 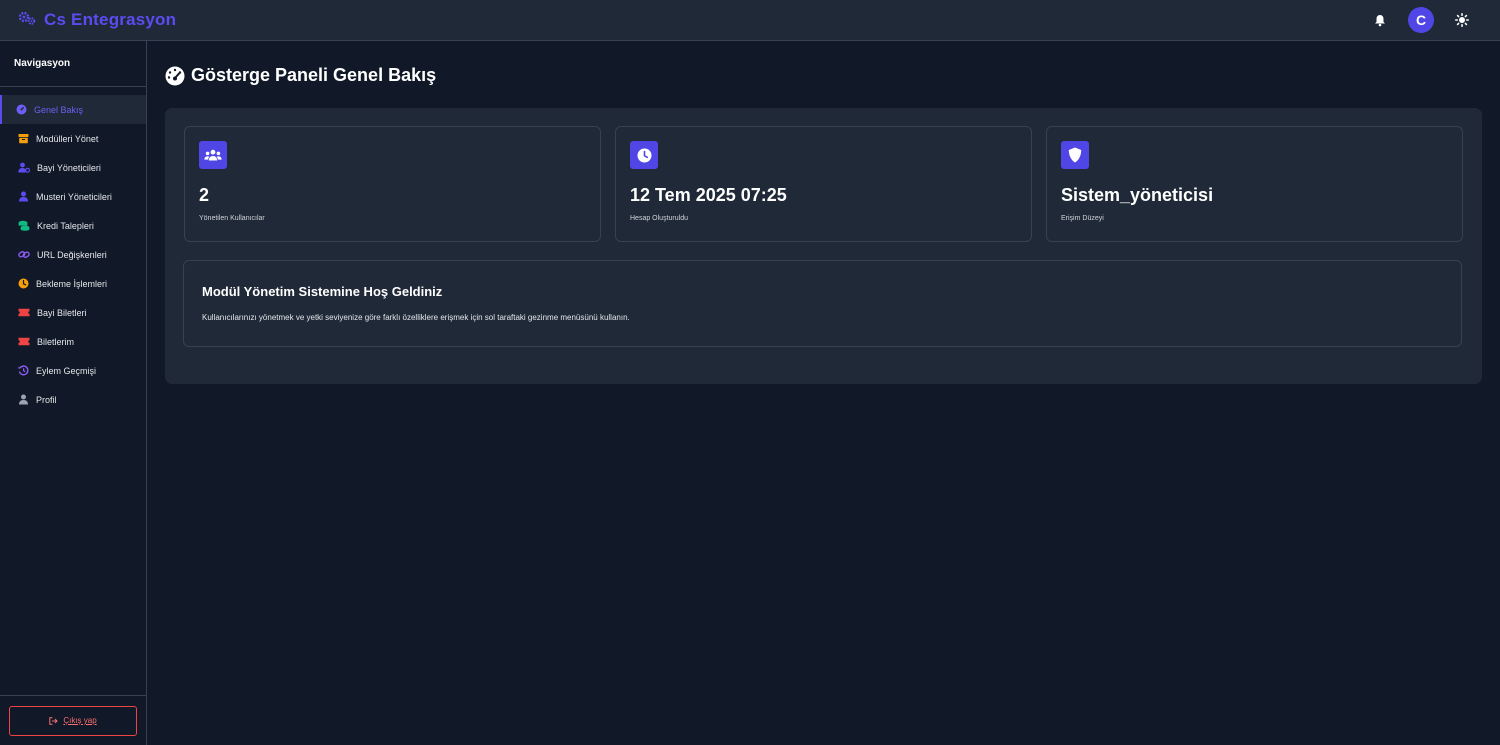 What do you see at coordinates (24, 254) in the screenshot?
I see `link-icon` at bounding box center [24, 254].